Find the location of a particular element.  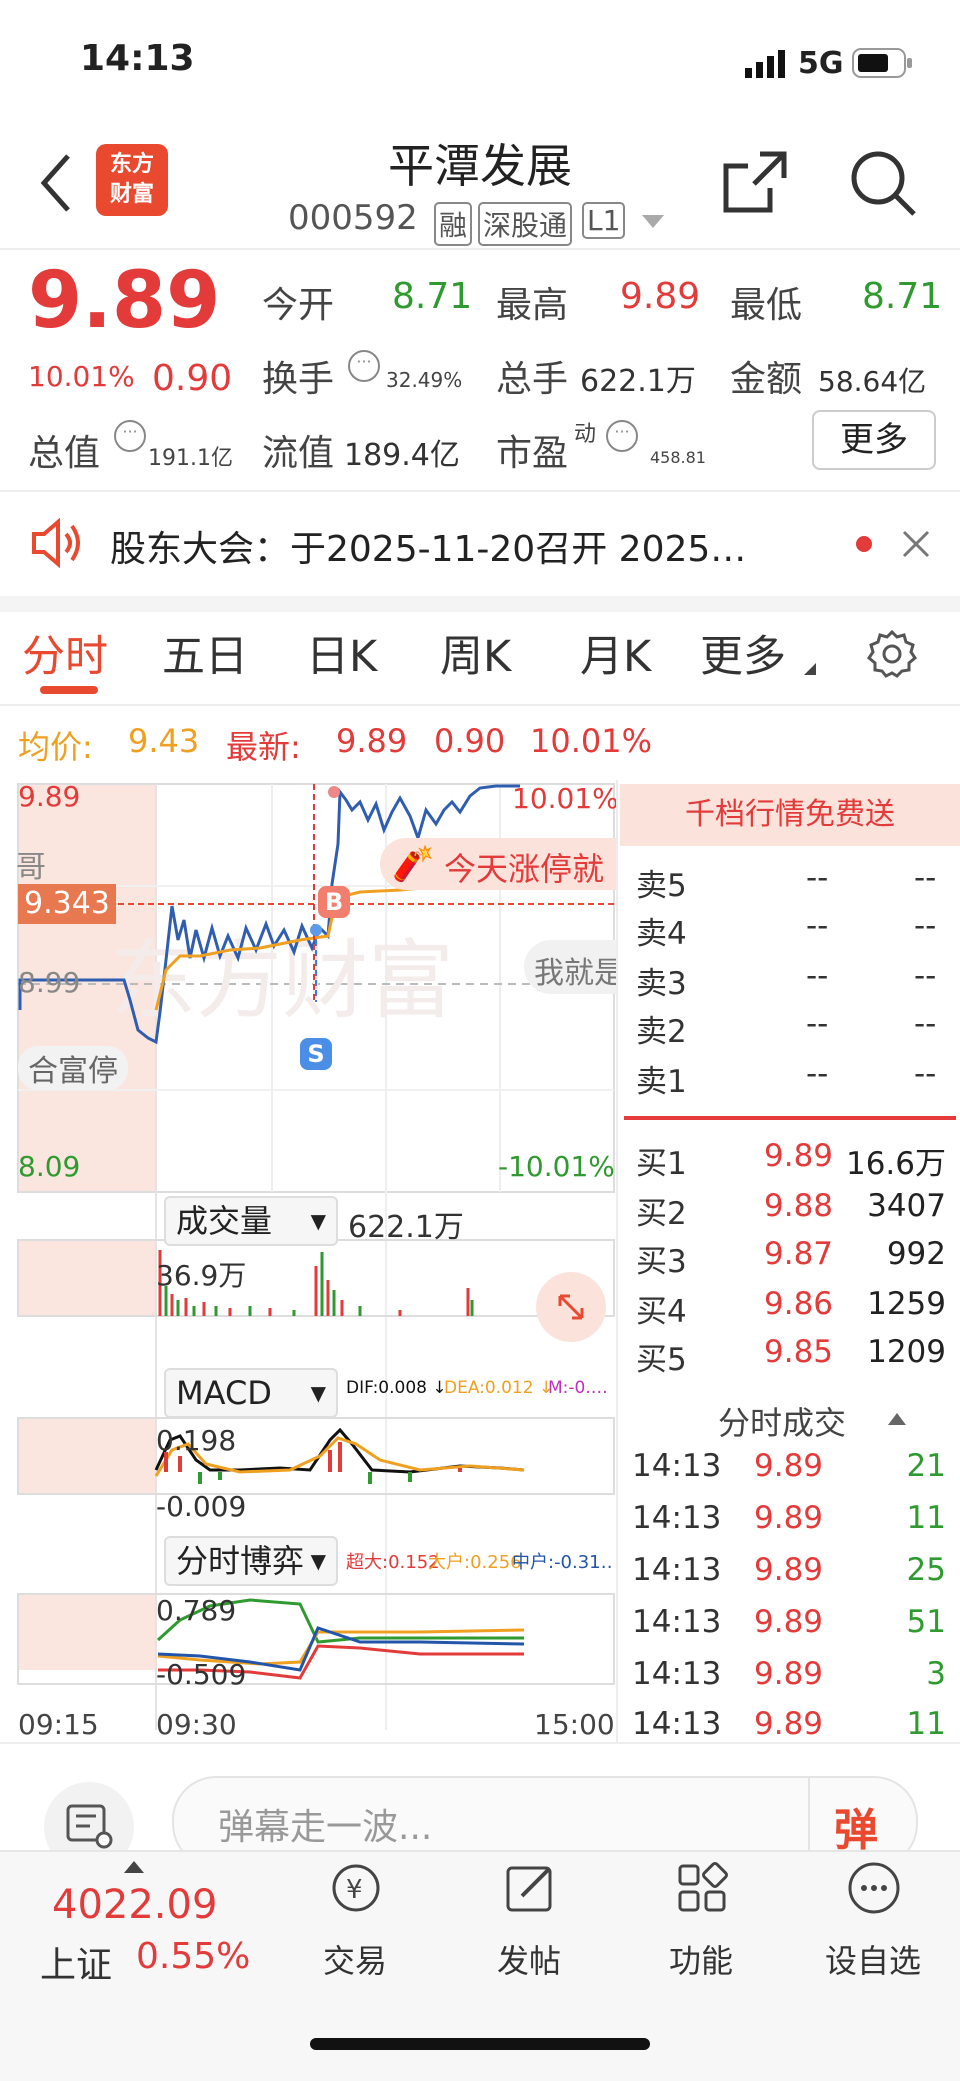

nav-functions-label: 功能 is located at coordinates (700, 1961).